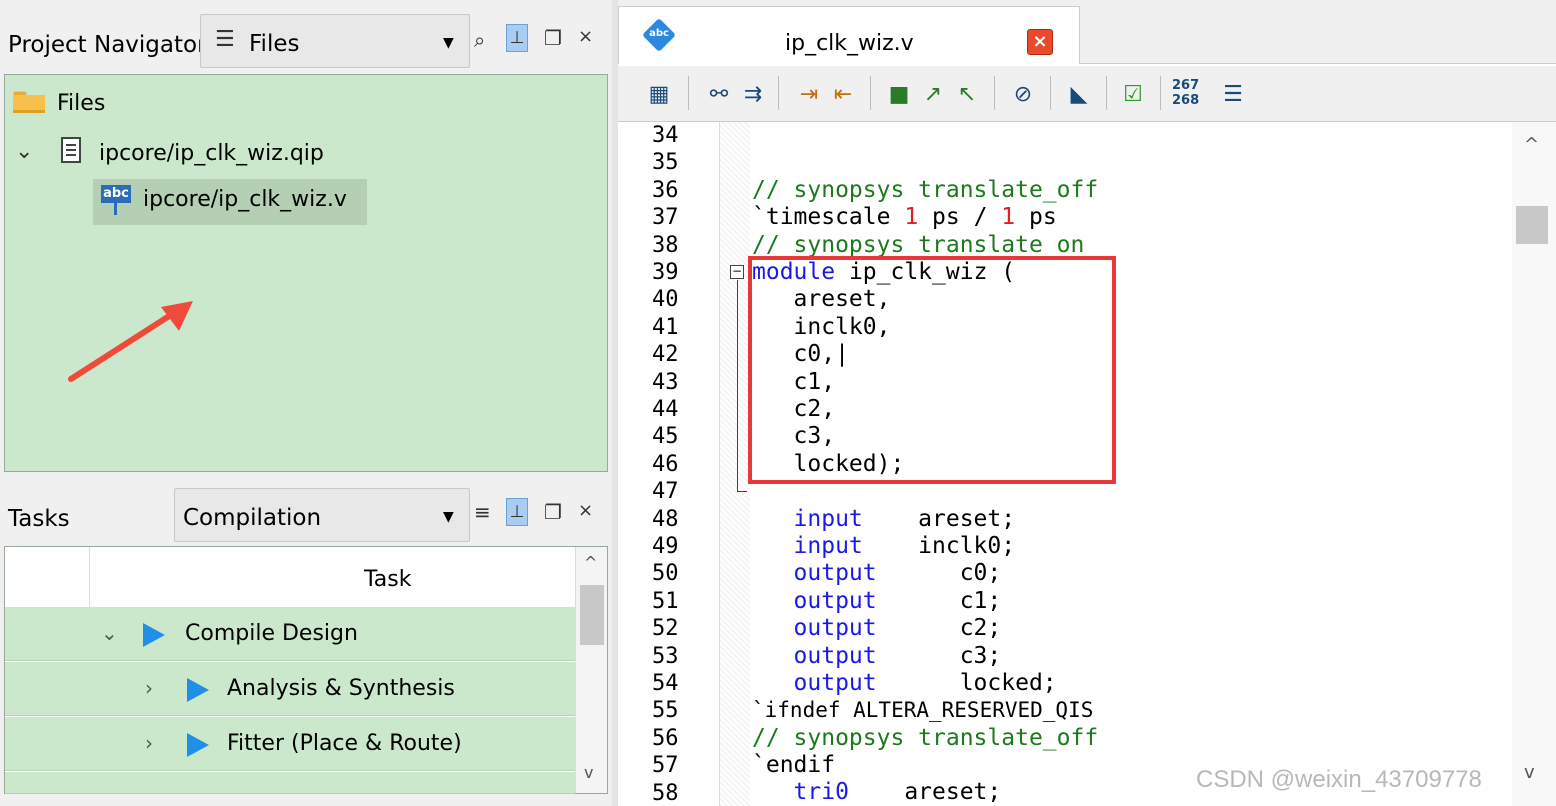 The height and width of the screenshot is (806, 1556). Describe the element at coordinates (665, 272) in the screenshot. I see `line-number: 39` at that location.